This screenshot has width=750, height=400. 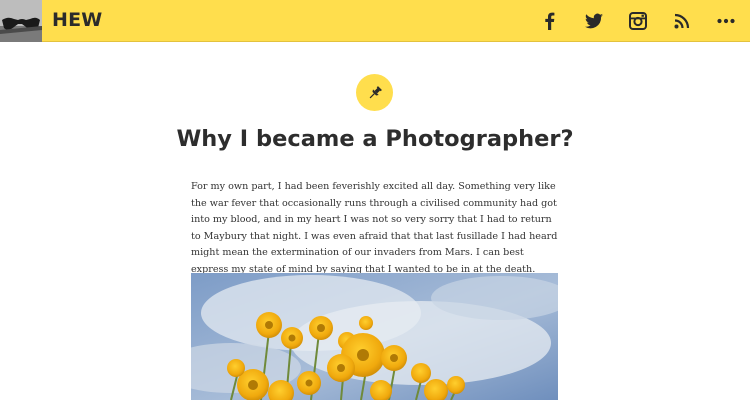 What do you see at coordinates (550, 21) in the screenshot?
I see `facebook-icon` at bounding box center [550, 21].